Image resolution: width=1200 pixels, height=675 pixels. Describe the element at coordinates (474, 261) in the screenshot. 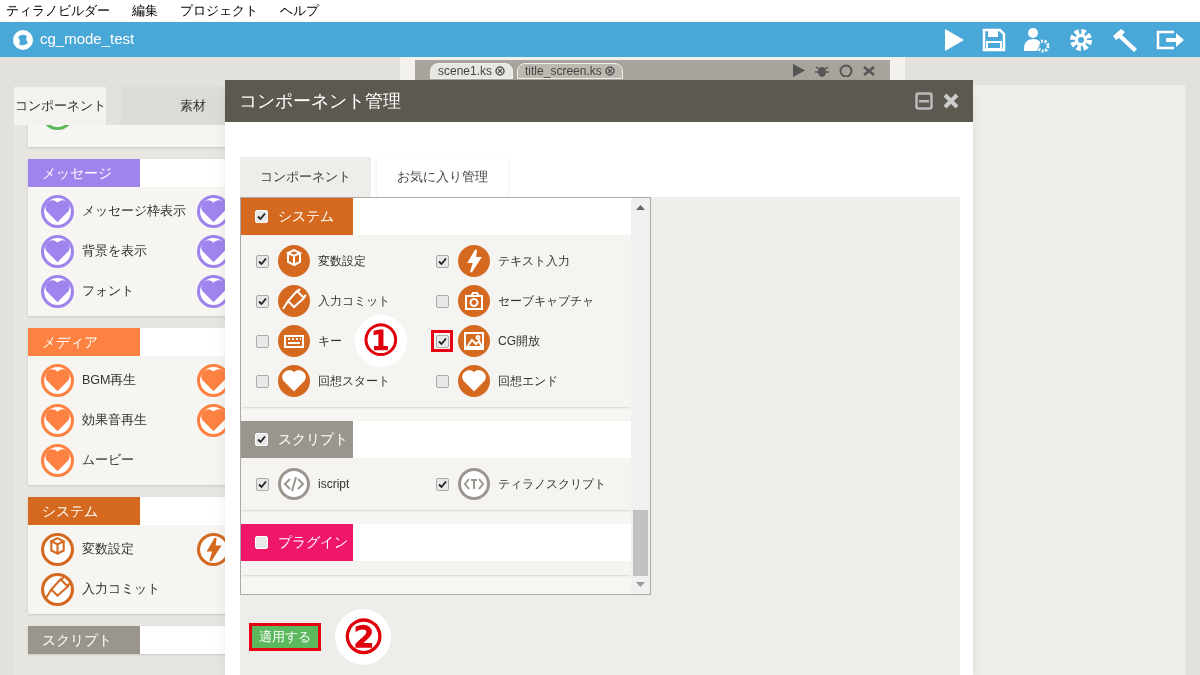

I see `lightning-icon` at that location.